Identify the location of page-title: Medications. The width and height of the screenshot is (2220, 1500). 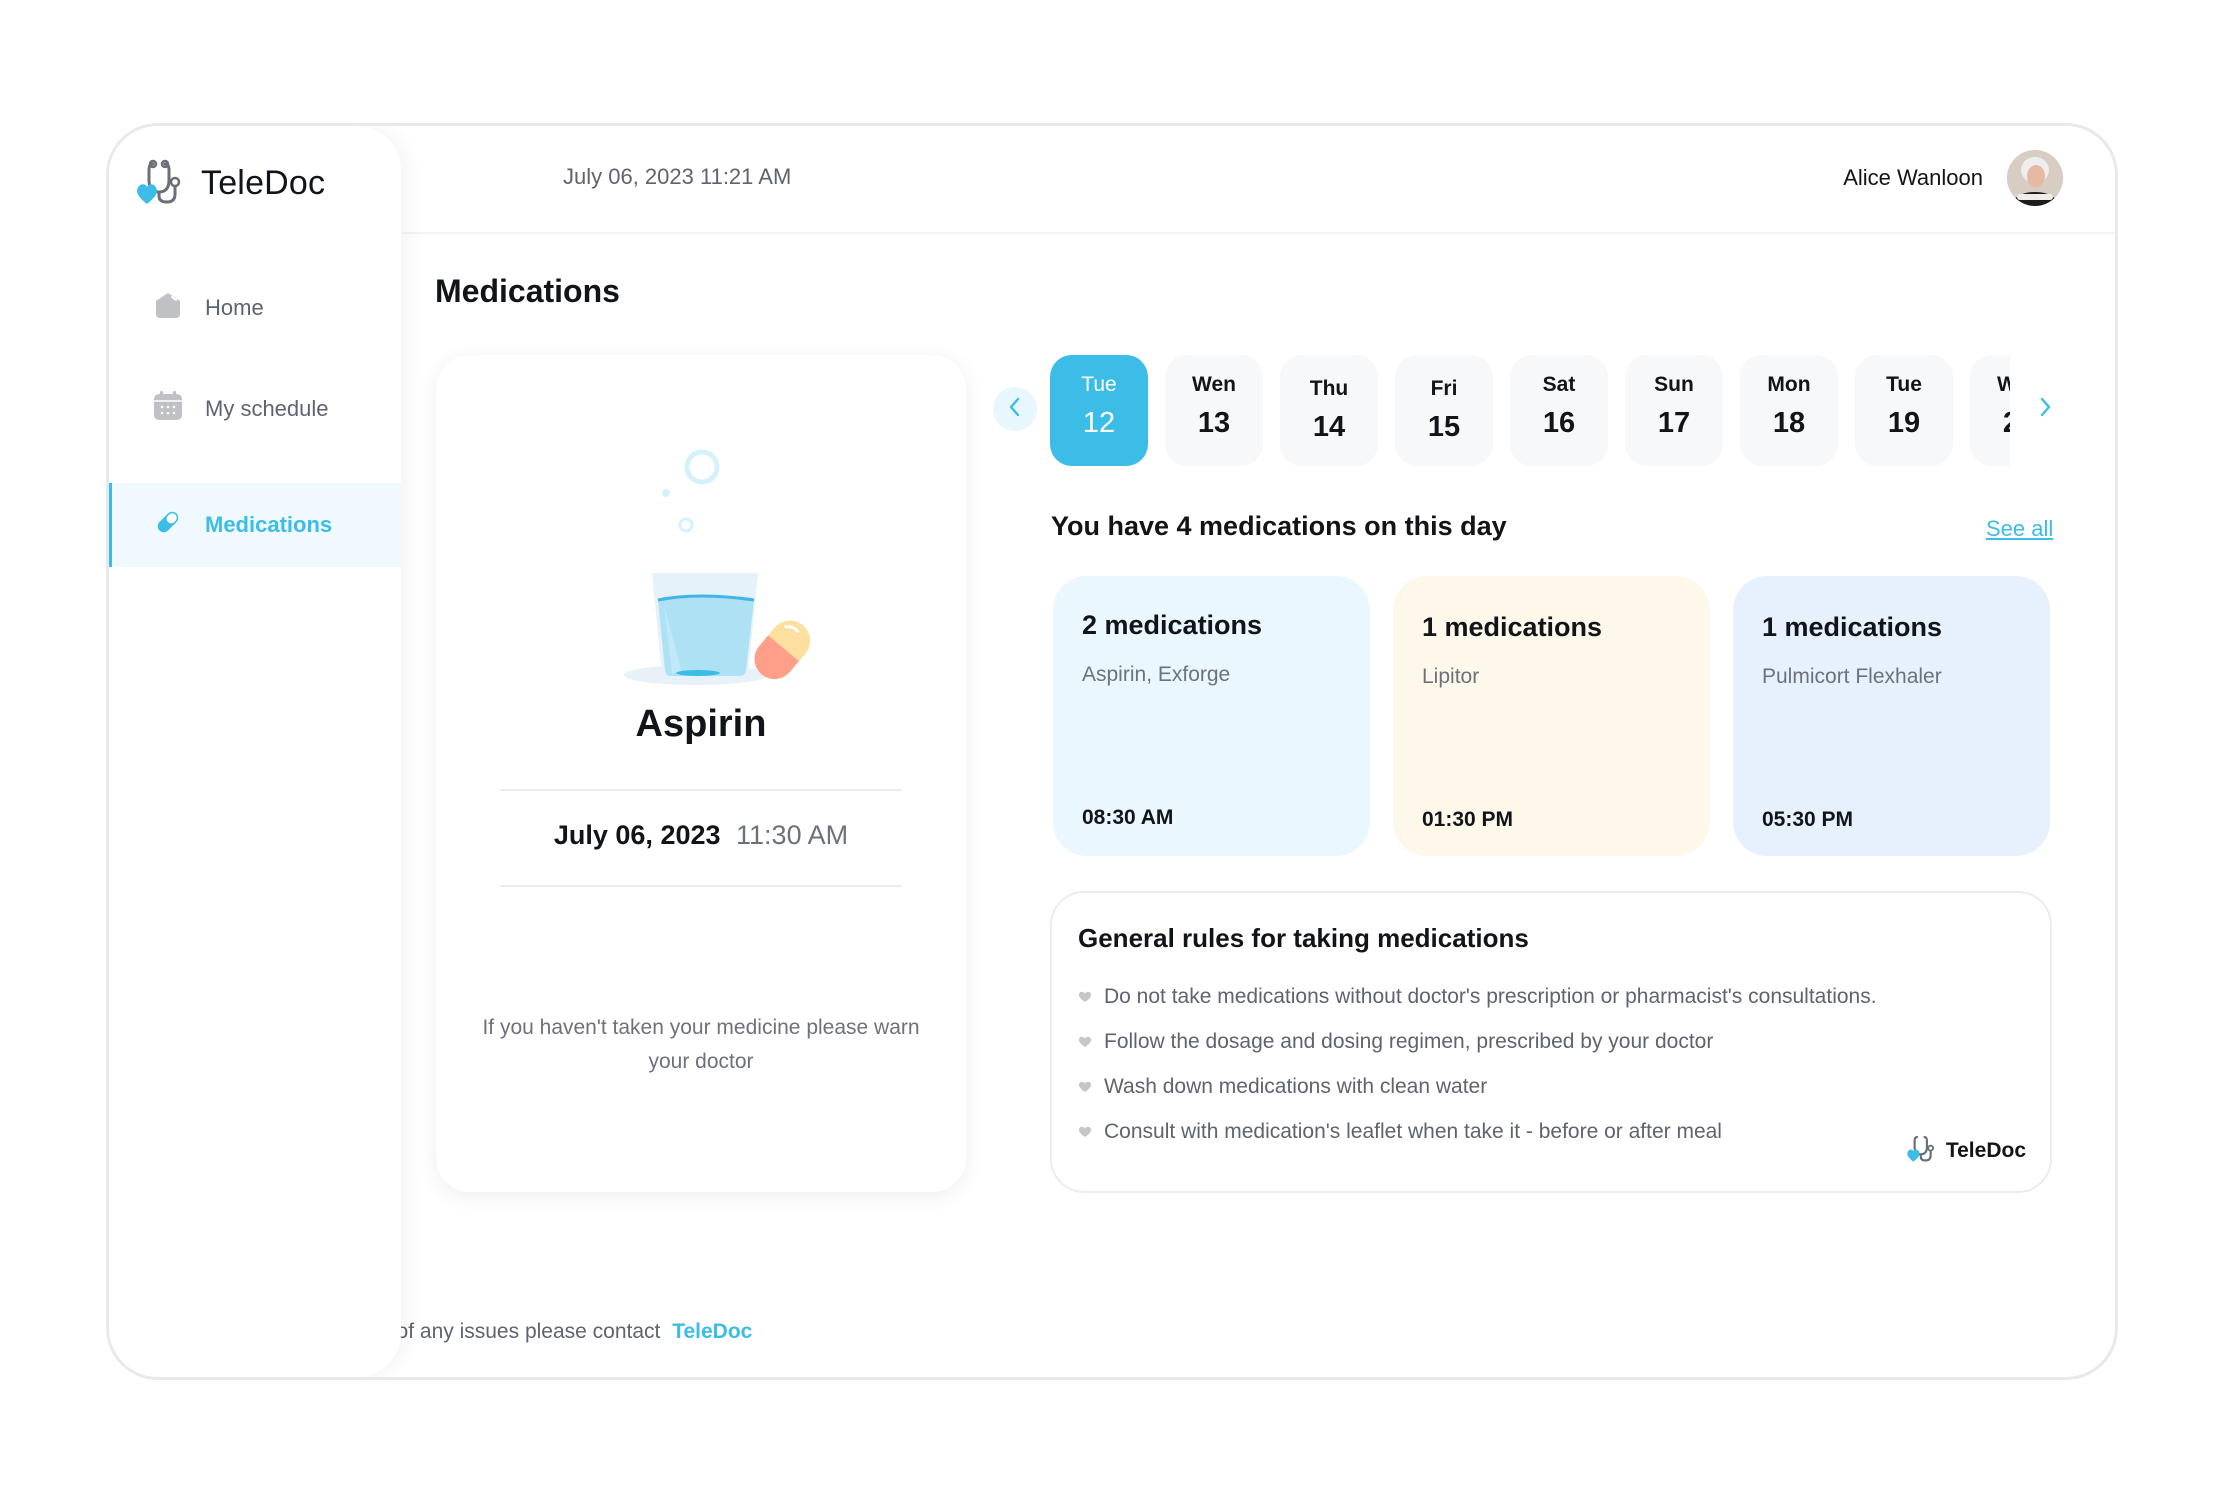
(527, 291).